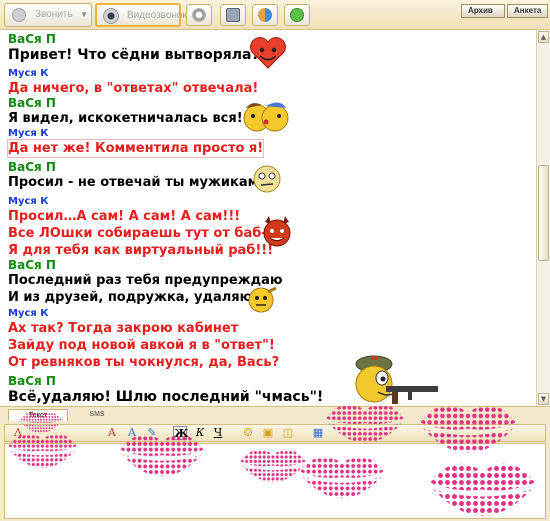  I want to click on smiley-heart-icon, so click(268, 53).